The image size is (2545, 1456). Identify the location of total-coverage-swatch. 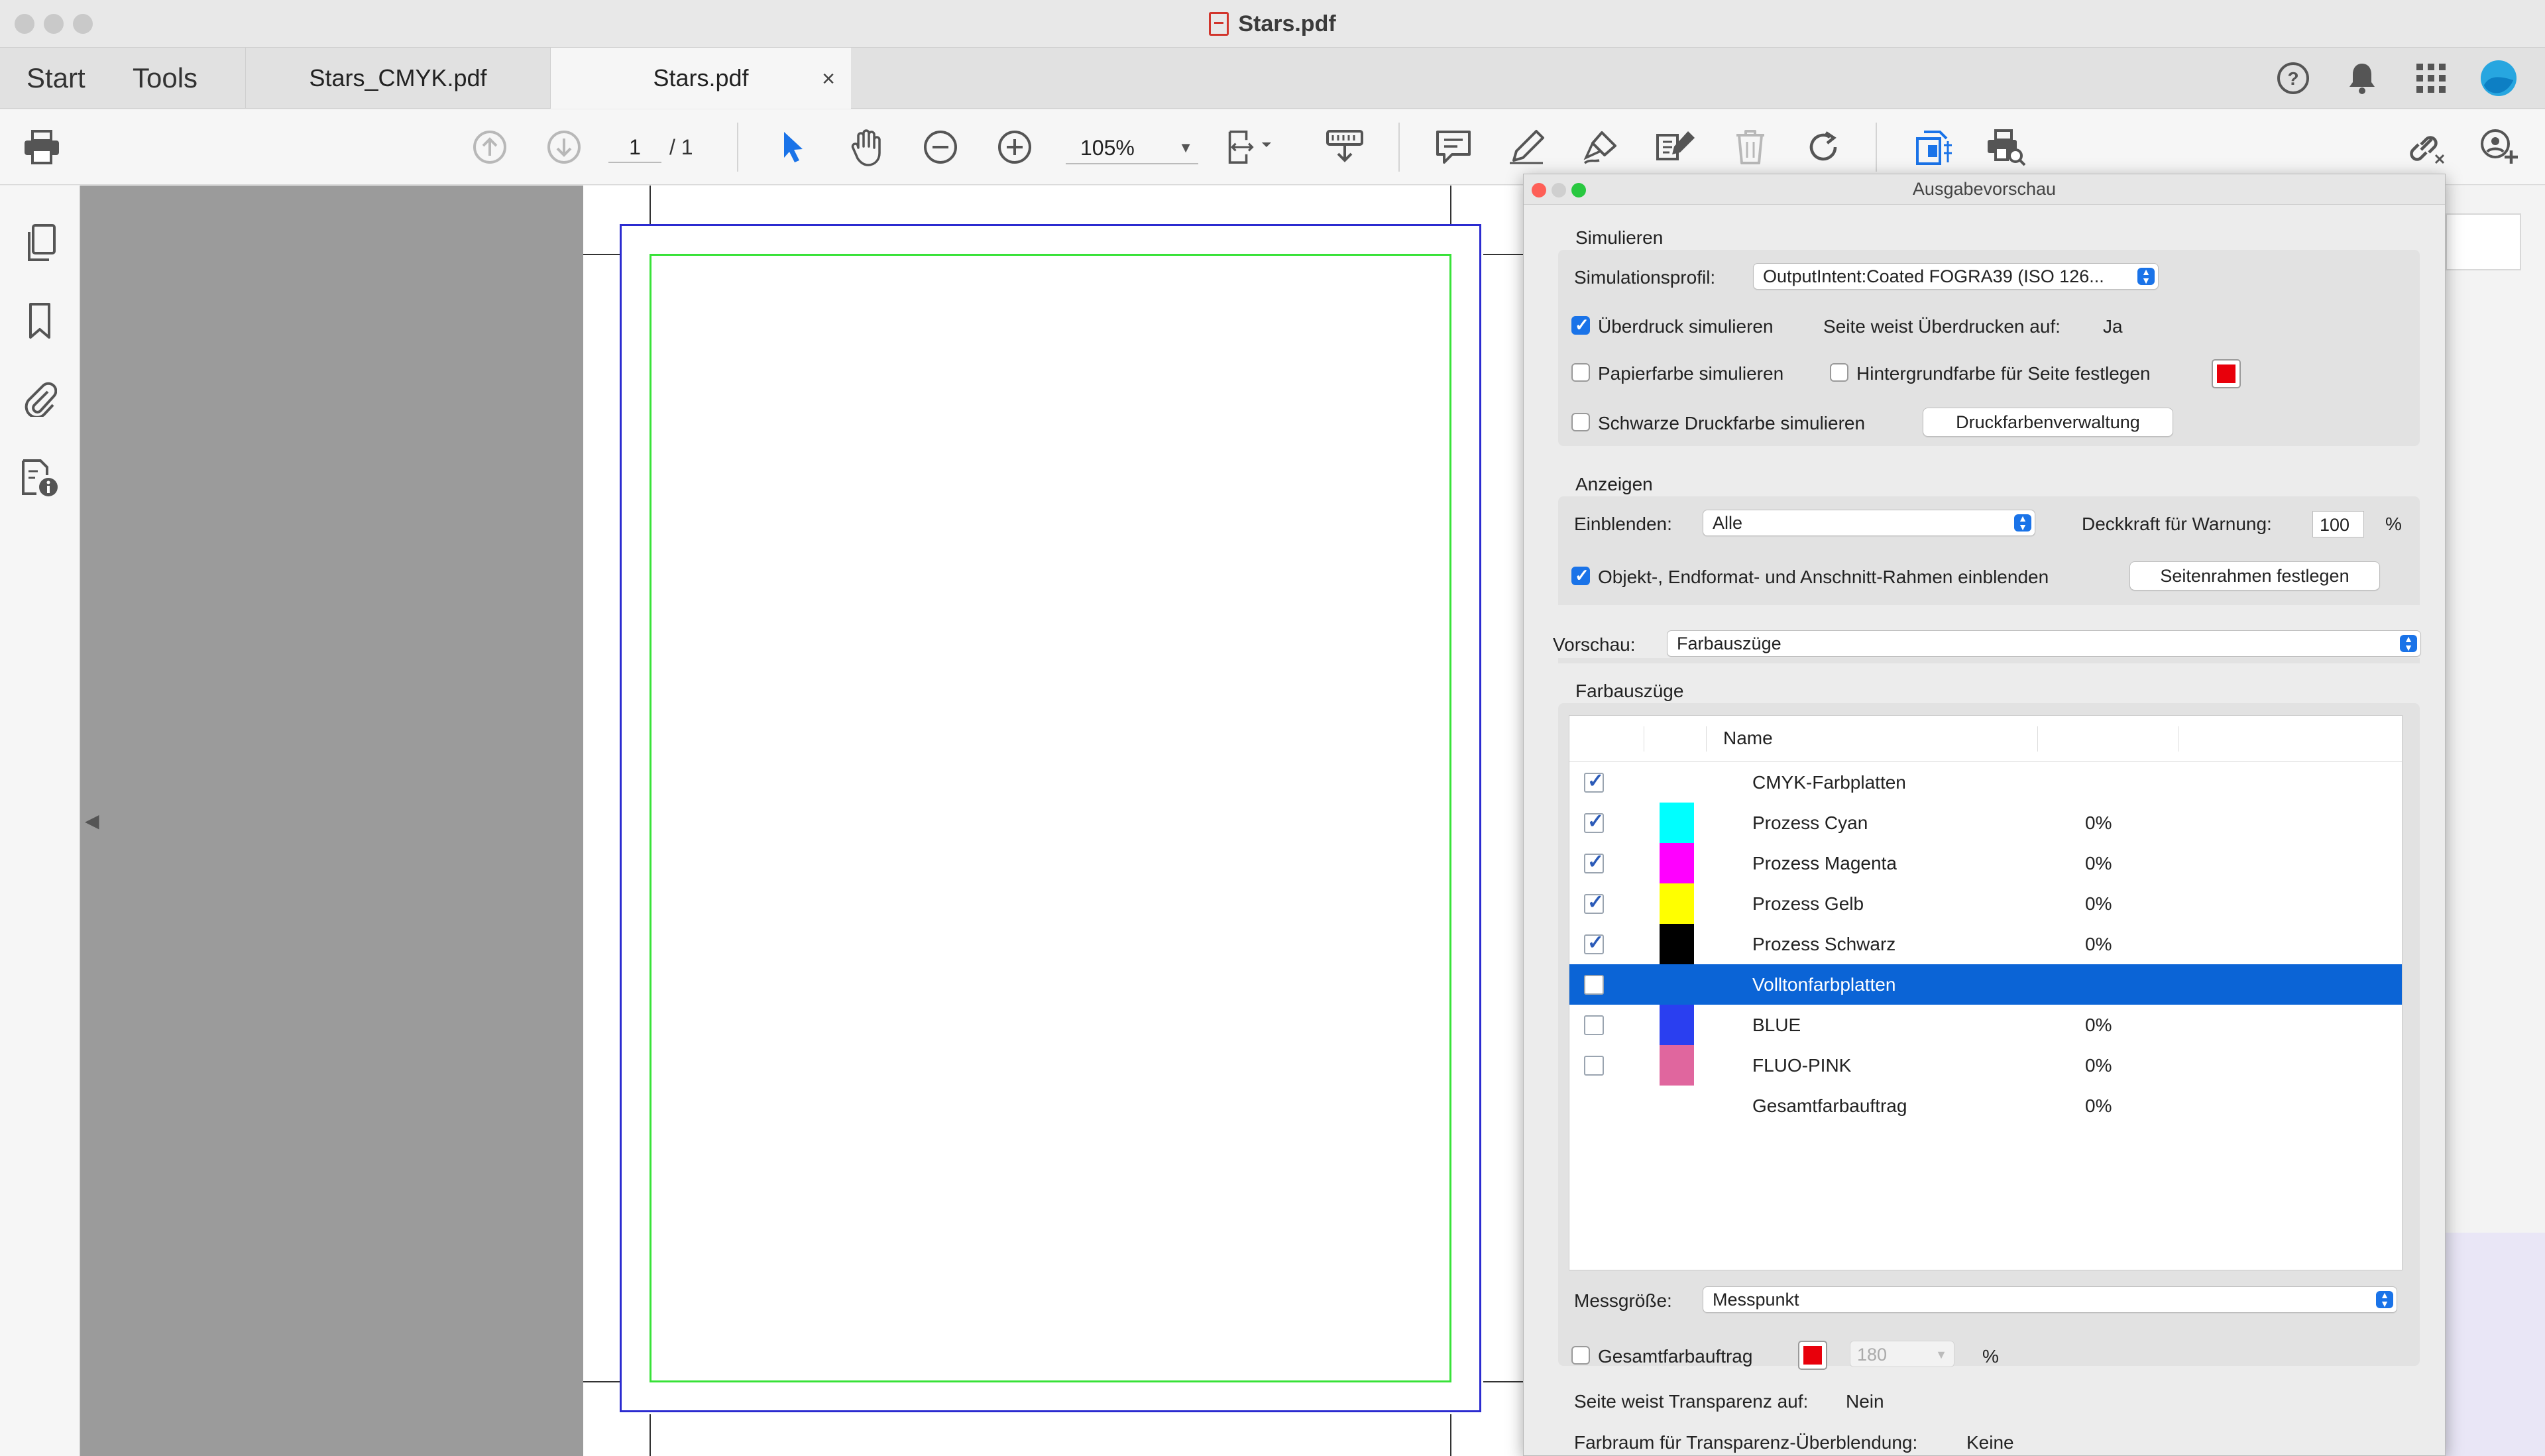
(1812, 1355).